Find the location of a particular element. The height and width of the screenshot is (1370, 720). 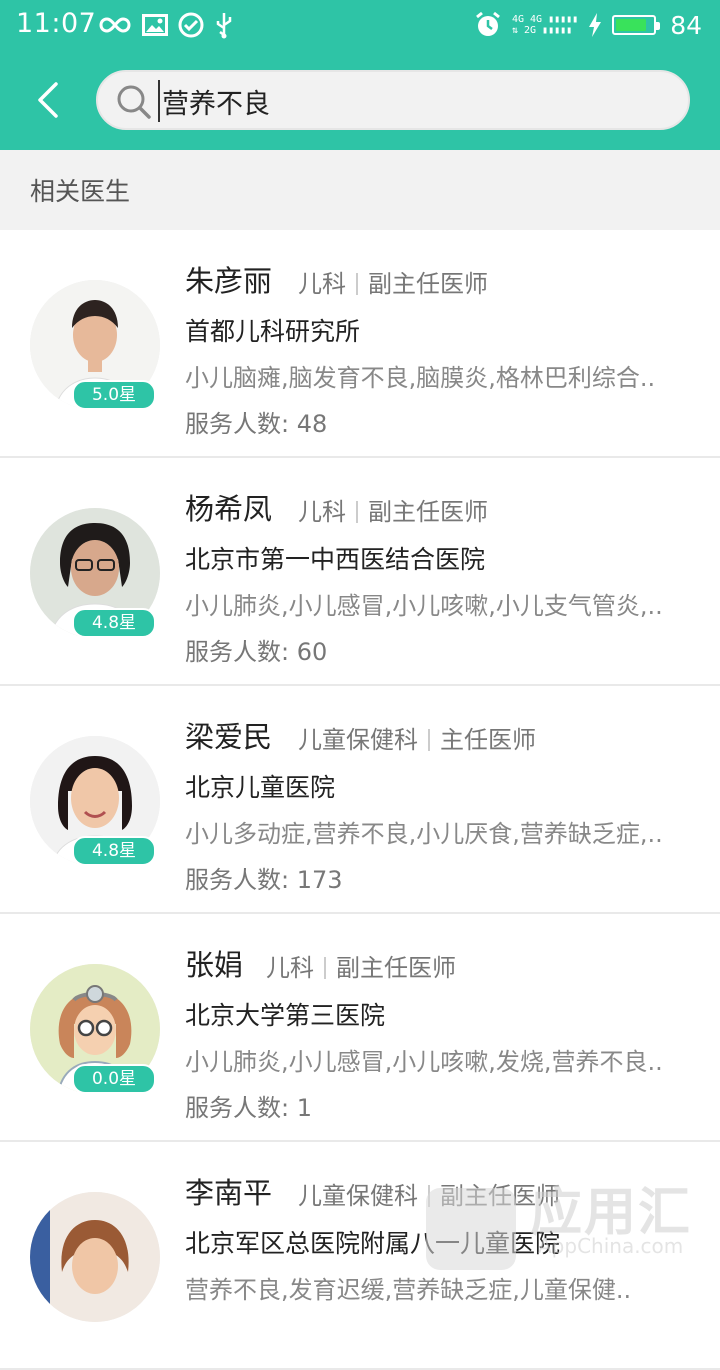

search-header is located at coordinates (360, 100).